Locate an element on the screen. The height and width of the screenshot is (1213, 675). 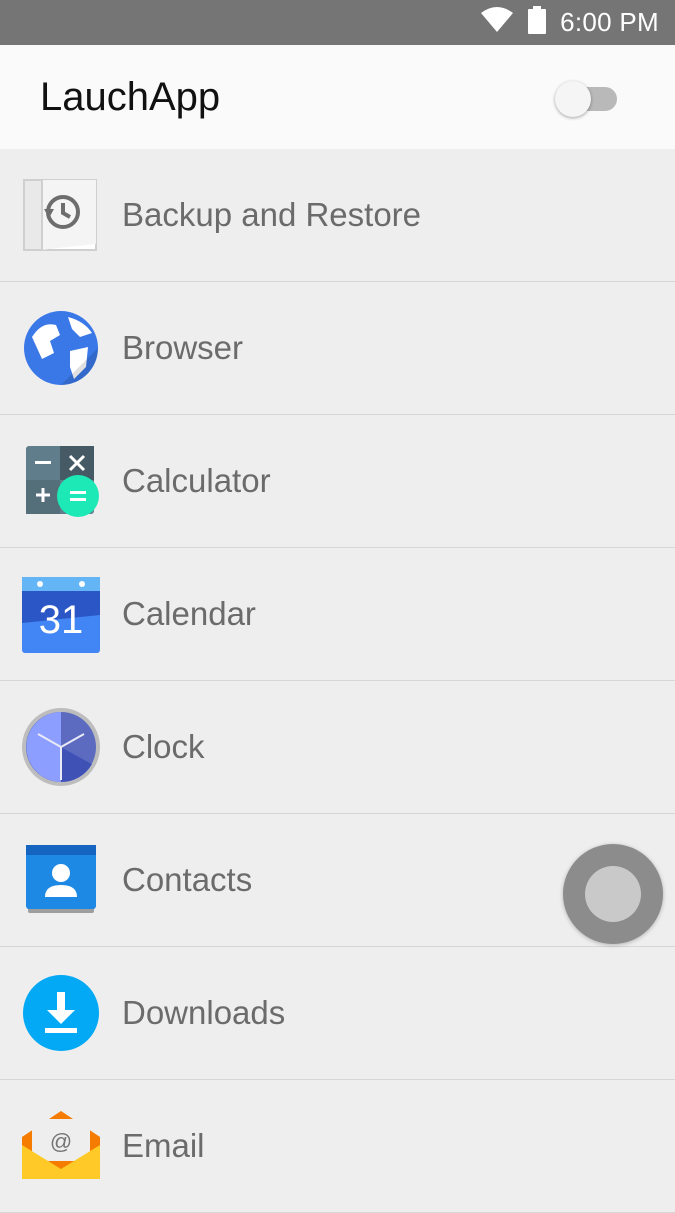
calendar-icon: 31 is located at coordinates (61, 614).